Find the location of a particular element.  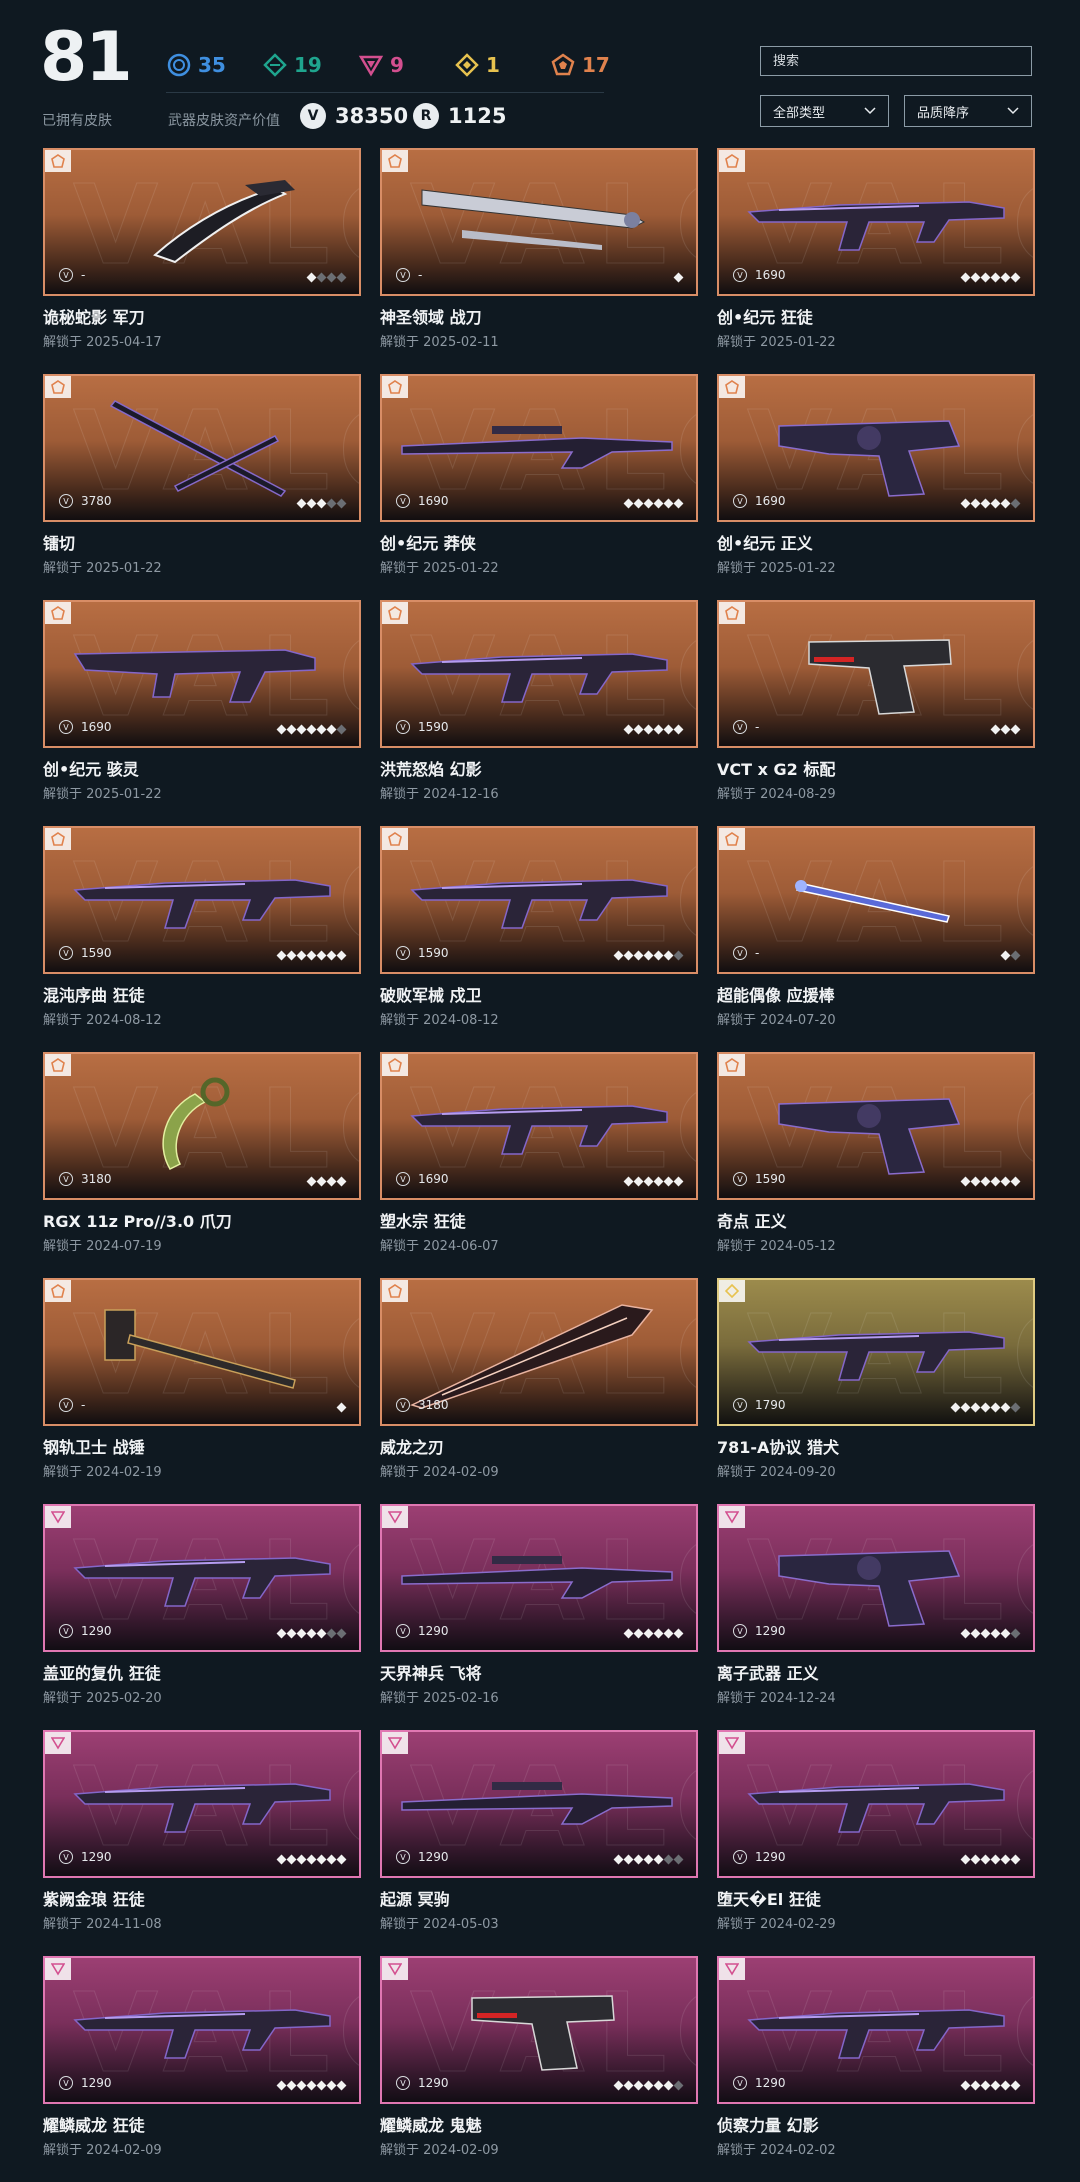

skin-card: VALOV1290紫阙金琅 狂徒解锁于 2024-11-08 is located at coordinates (202, 1843).